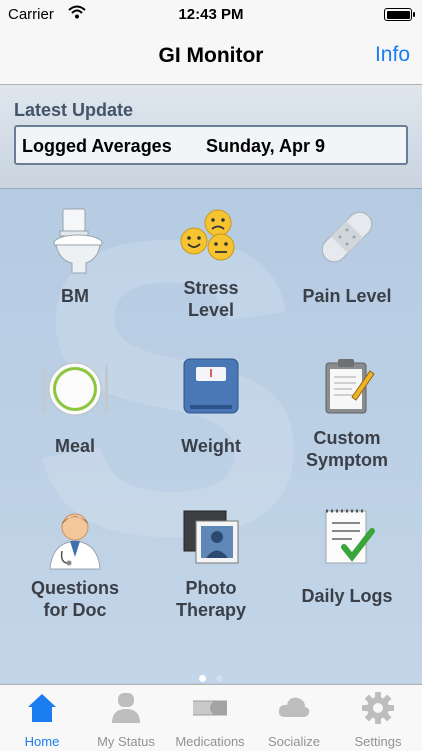 The image size is (422, 751). Describe the element at coordinates (126, 741) in the screenshot. I see `tab-label: My Status` at that location.